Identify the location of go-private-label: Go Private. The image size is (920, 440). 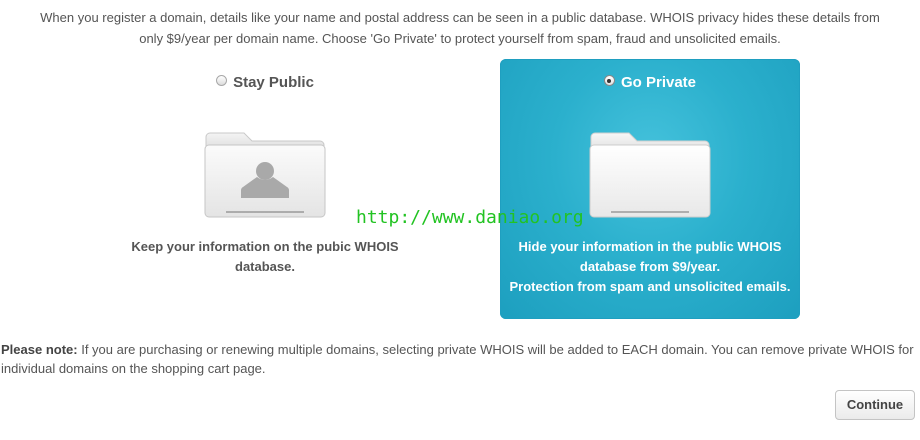
(658, 82).